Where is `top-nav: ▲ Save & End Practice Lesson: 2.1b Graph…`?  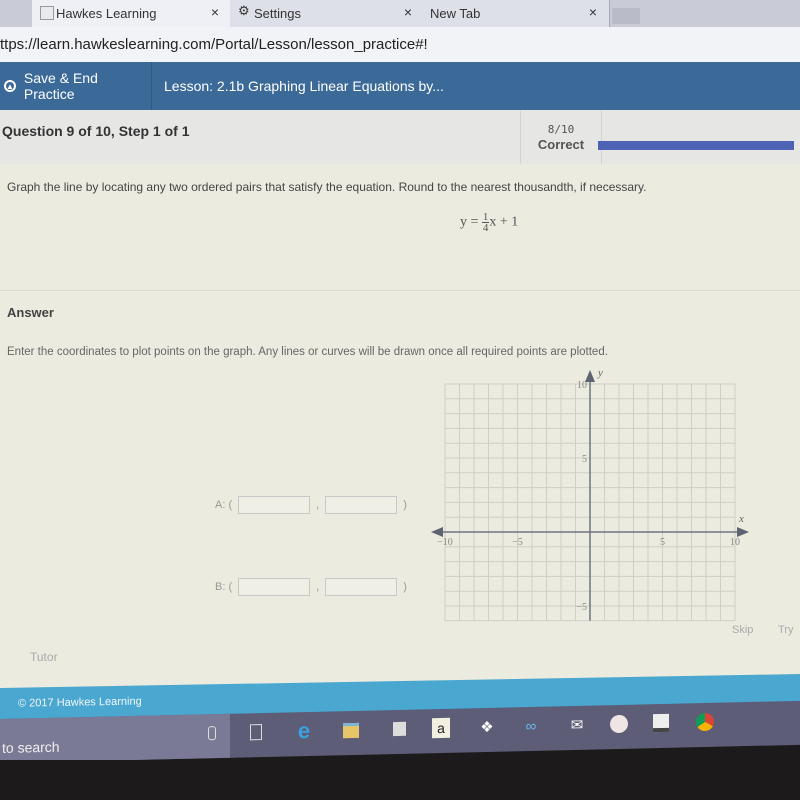 top-nav: ▲ Save & End Practice Lesson: 2.1b Graph… is located at coordinates (400, 86).